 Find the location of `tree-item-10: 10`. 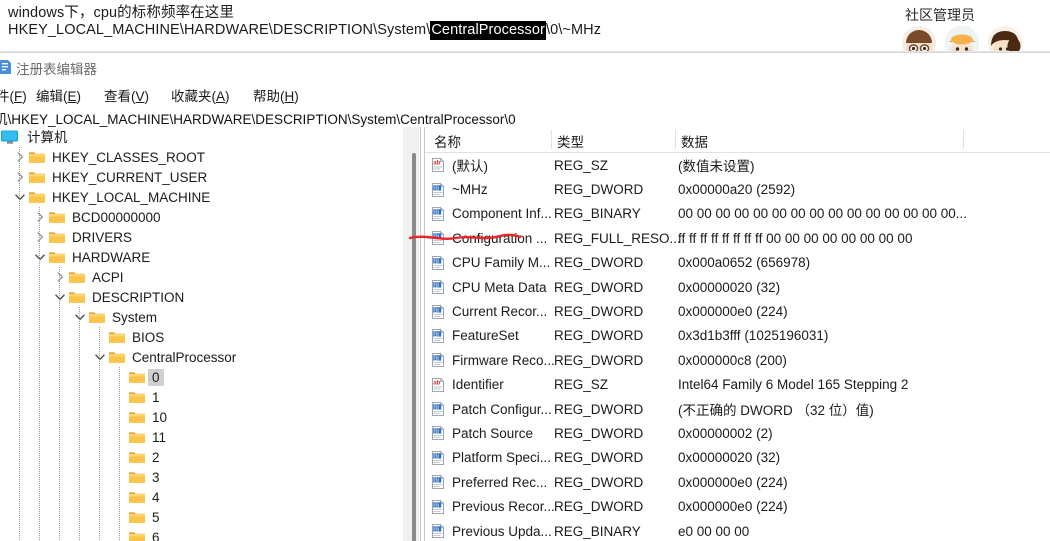

tree-item-10: 10 is located at coordinates (201, 417).